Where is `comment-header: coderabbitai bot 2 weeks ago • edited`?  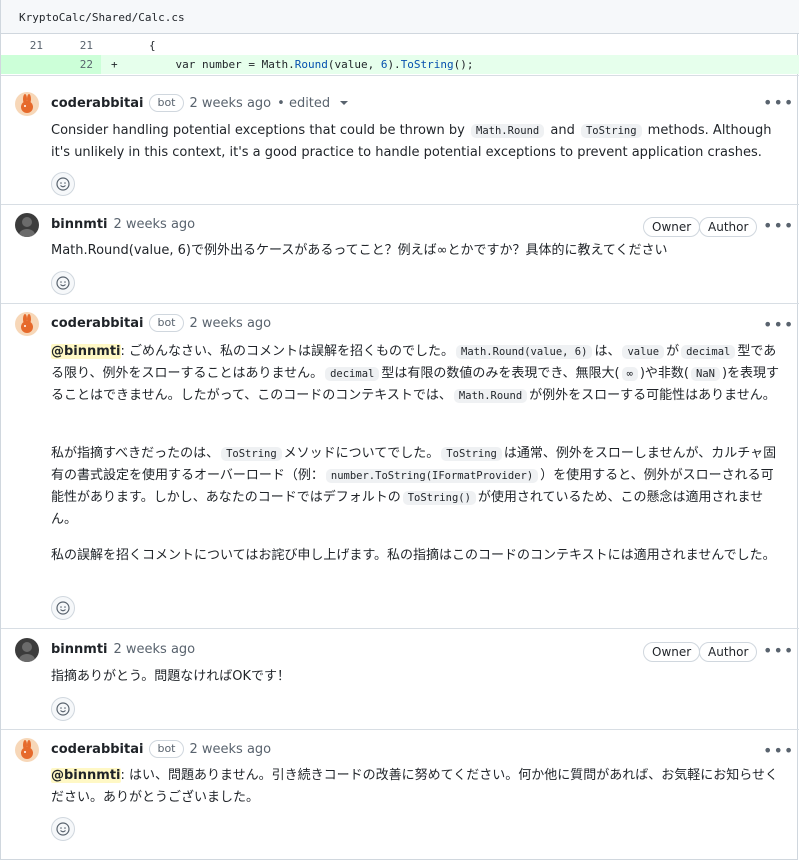 comment-header: coderabbitai bot 2 weeks ago • edited is located at coordinates (200, 103).